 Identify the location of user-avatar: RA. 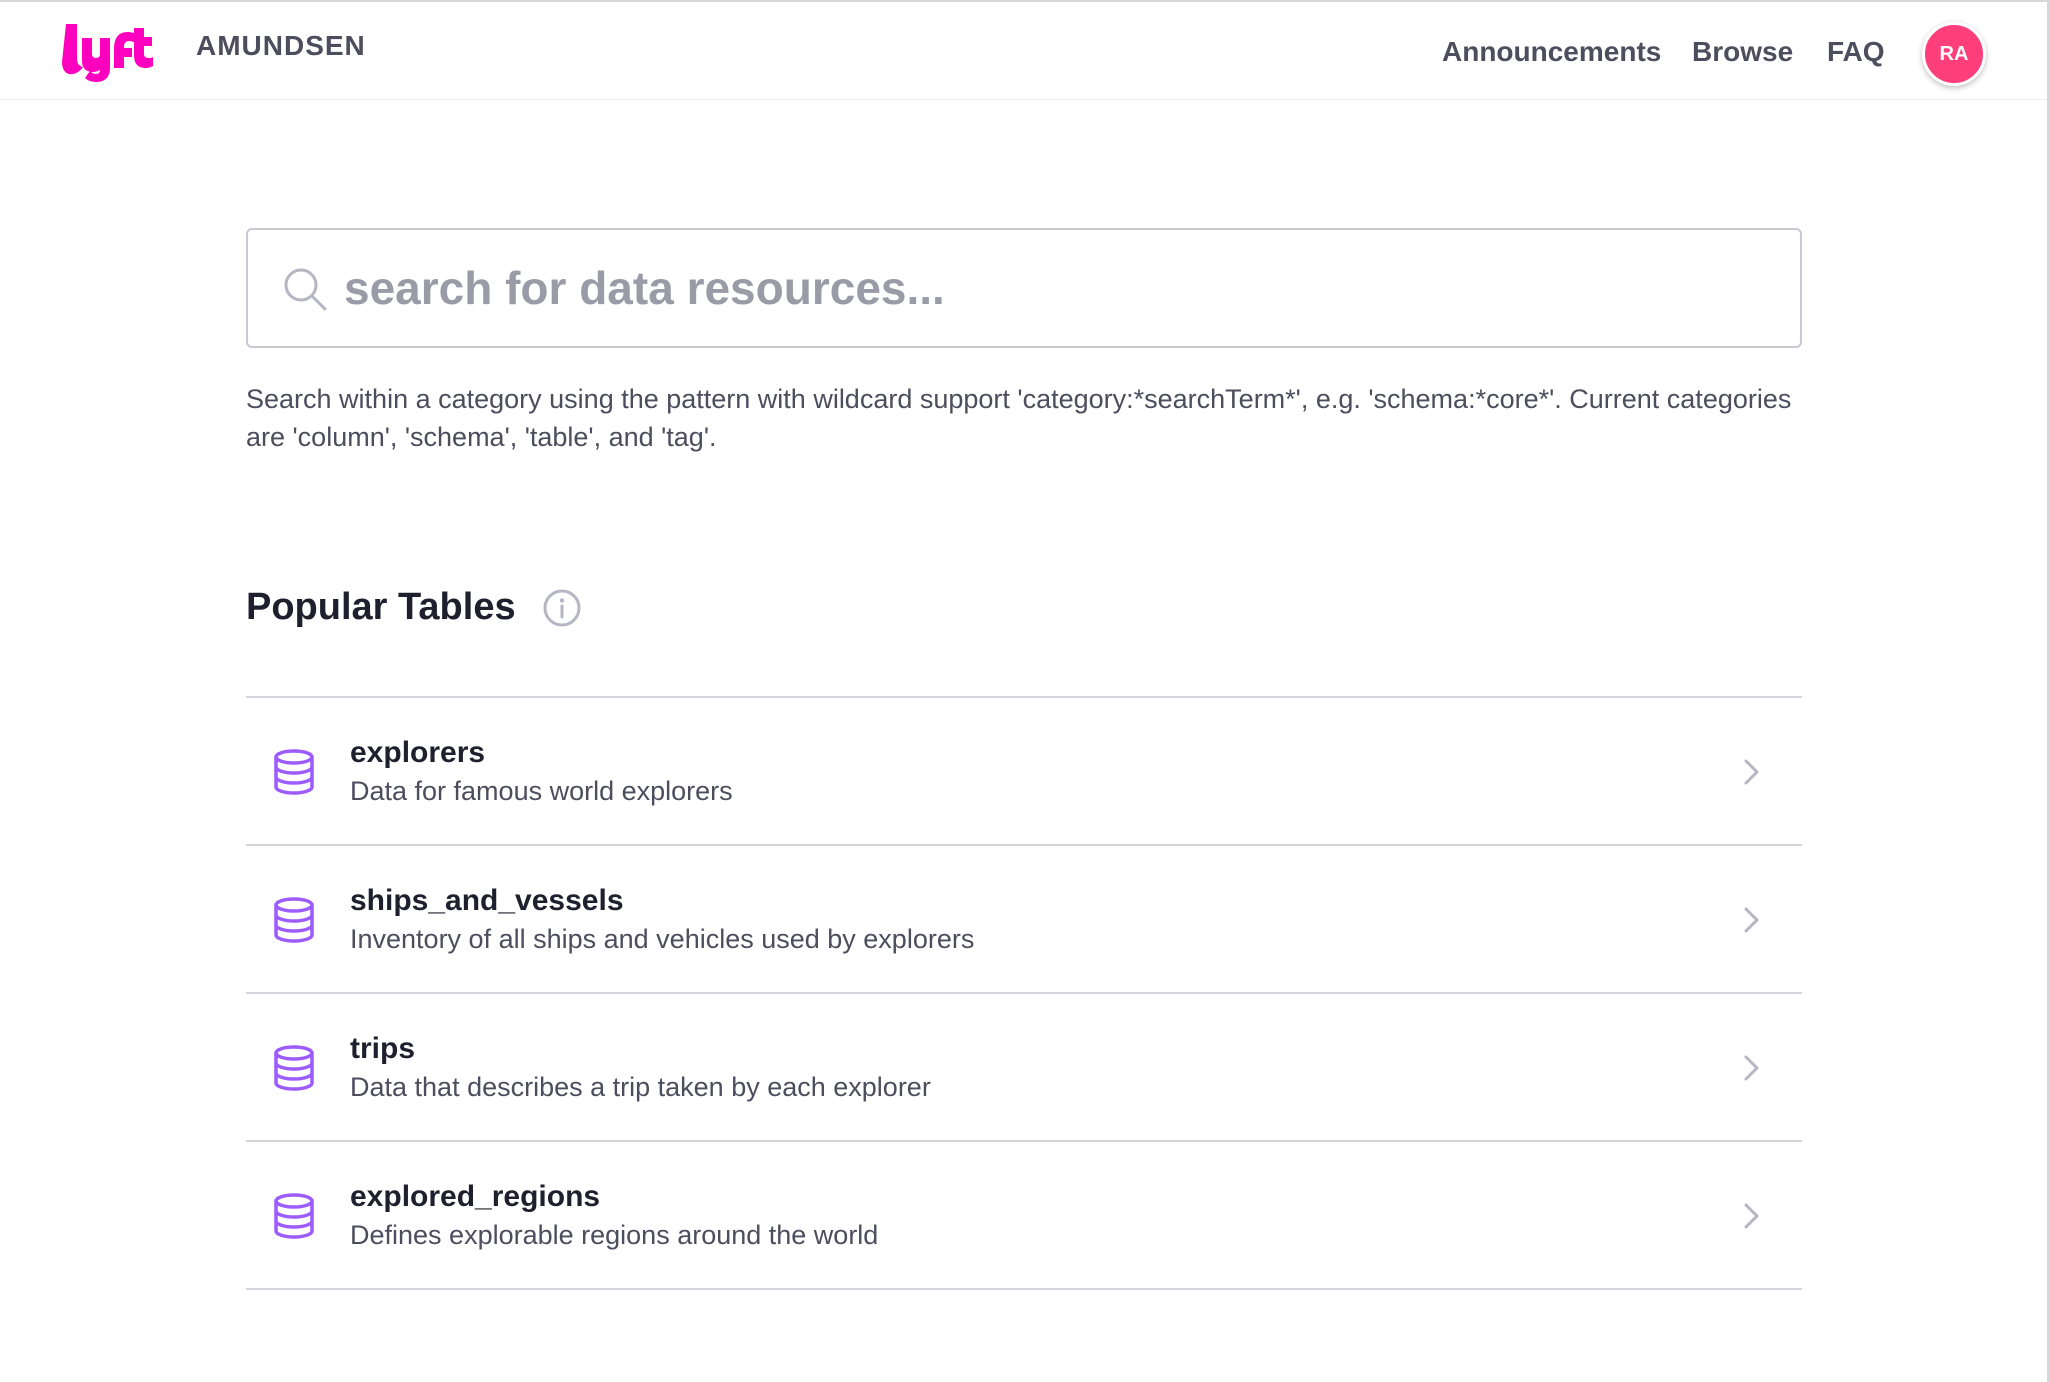
(1954, 54).